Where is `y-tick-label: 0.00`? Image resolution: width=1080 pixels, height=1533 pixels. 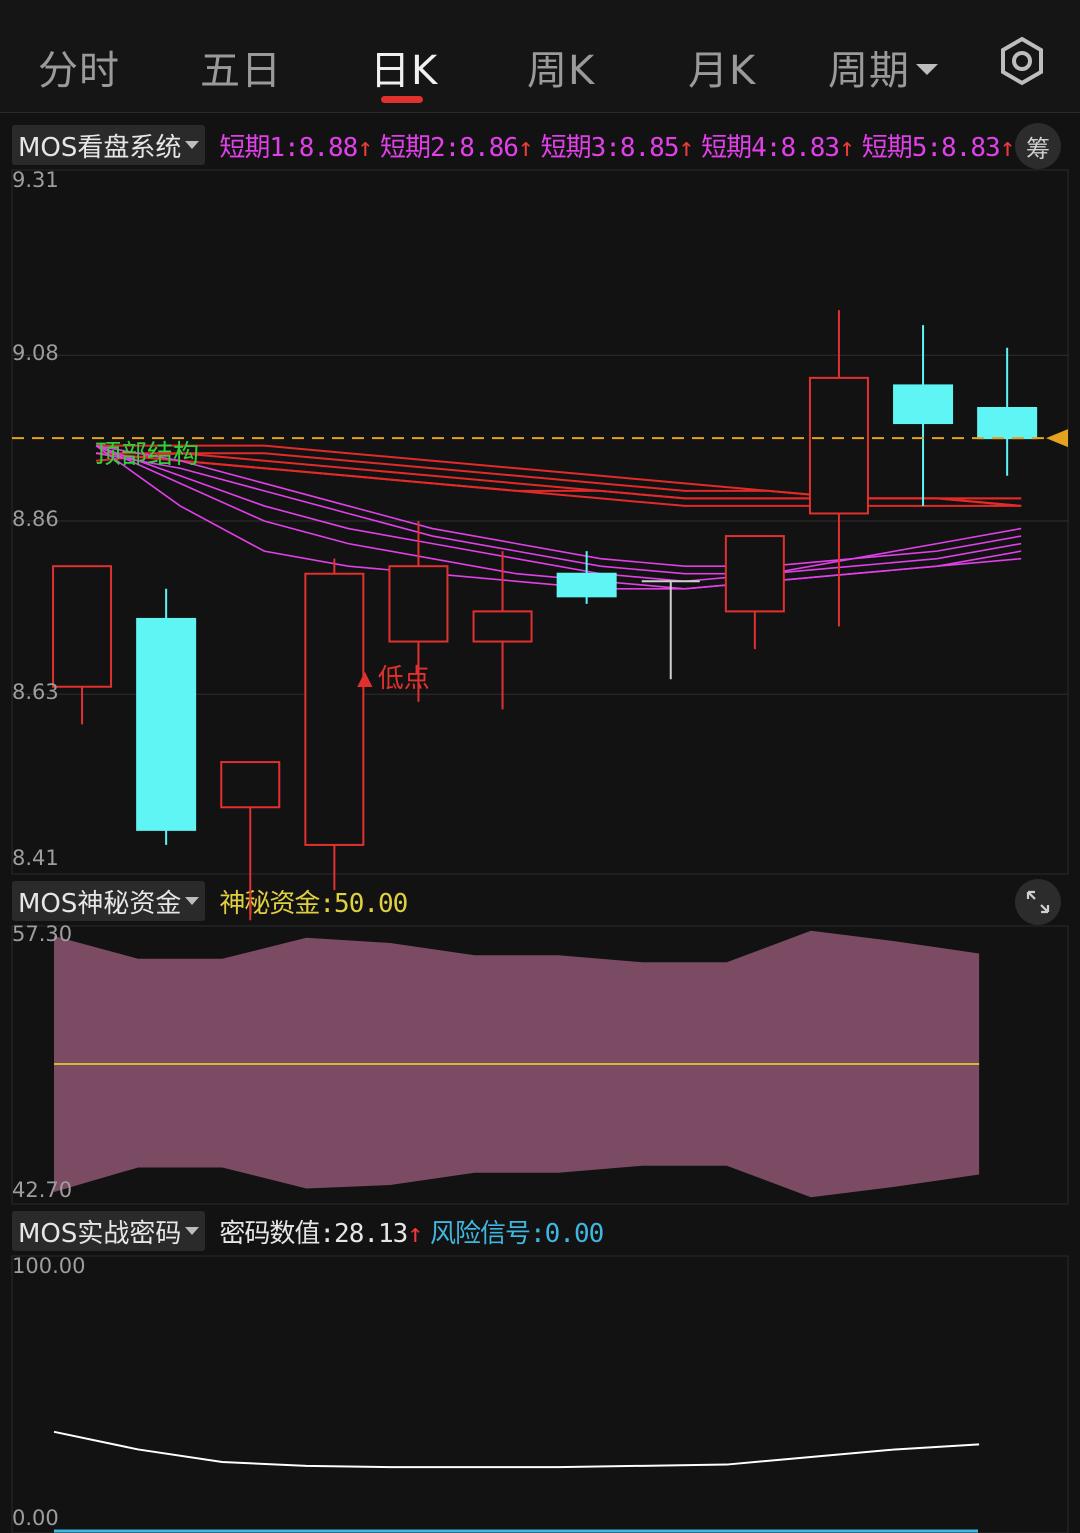
y-tick-label: 0.00 is located at coordinates (35, 1518).